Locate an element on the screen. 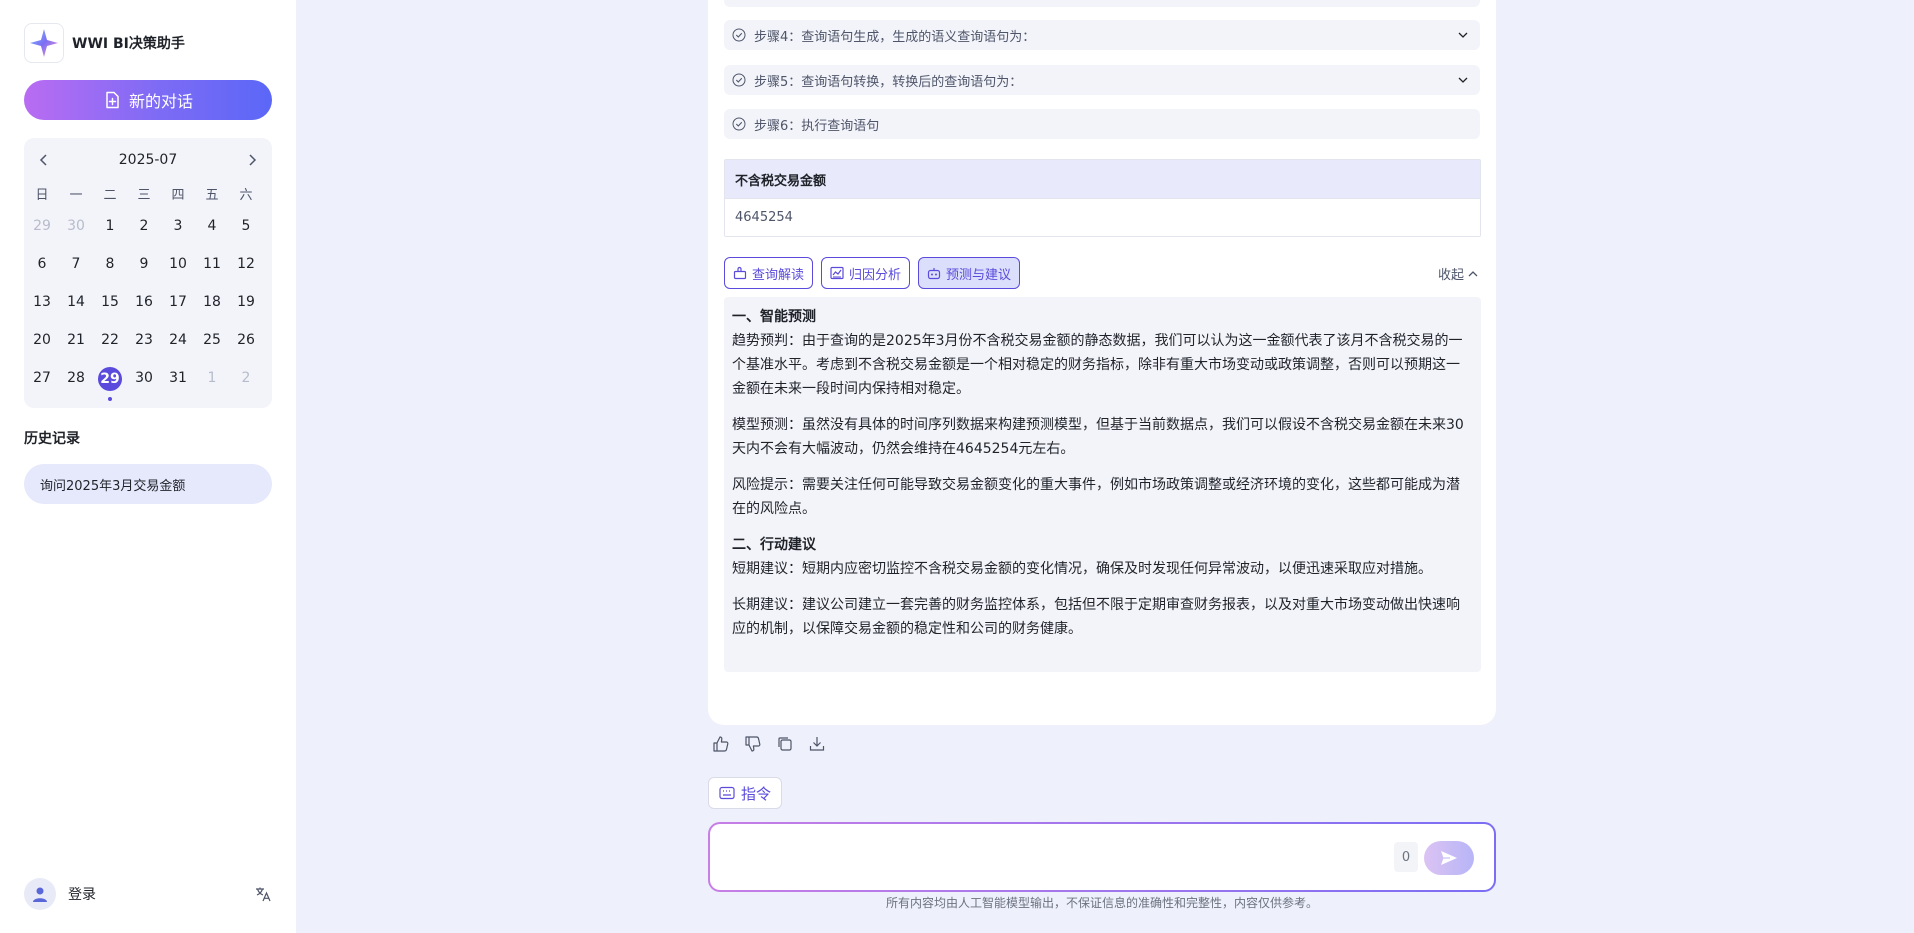  collapse-label: 收起 is located at coordinates (1450, 275).